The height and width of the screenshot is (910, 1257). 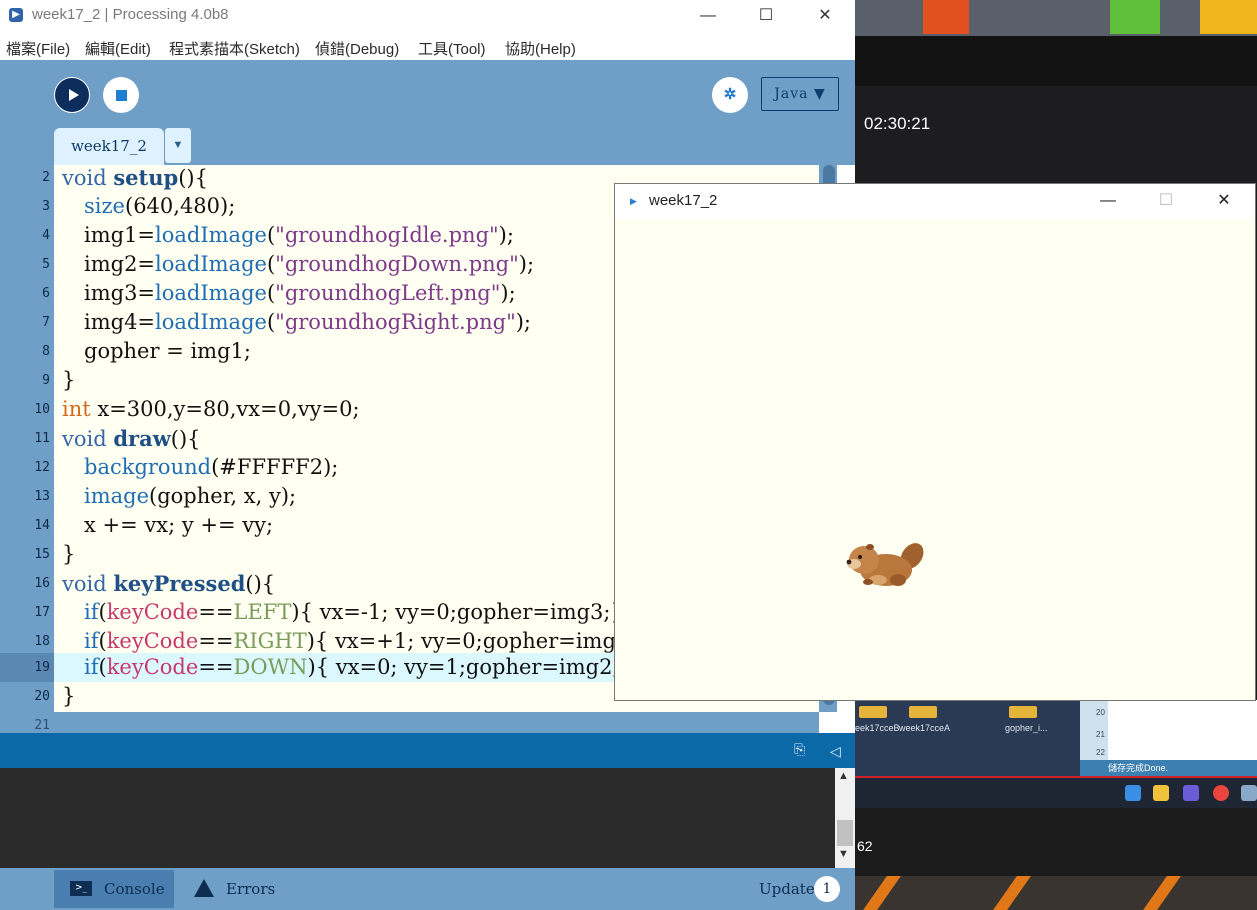 What do you see at coordinates (42, 438) in the screenshot?
I see `line-number: 11` at bounding box center [42, 438].